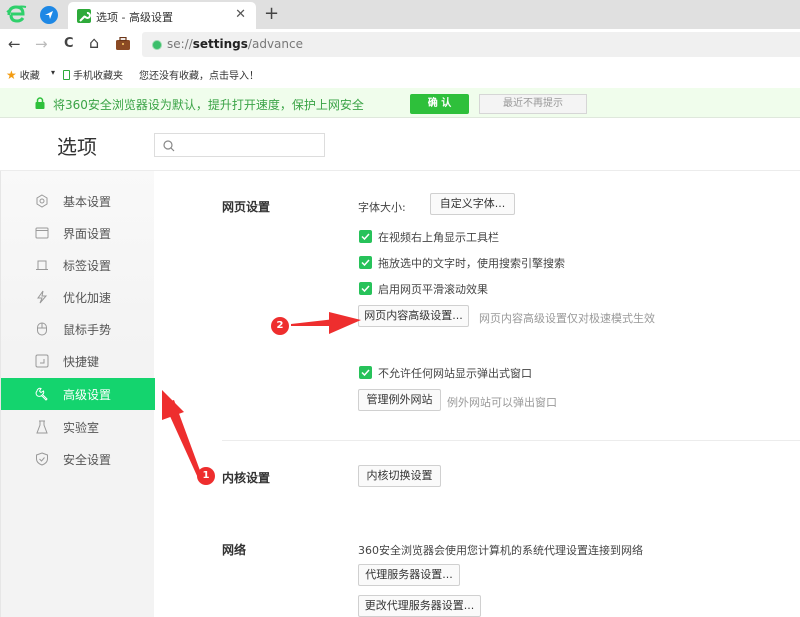 The height and width of the screenshot is (617, 800). What do you see at coordinates (42, 201) in the screenshot?
I see `gear-icon` at bounding box center [42, 201].